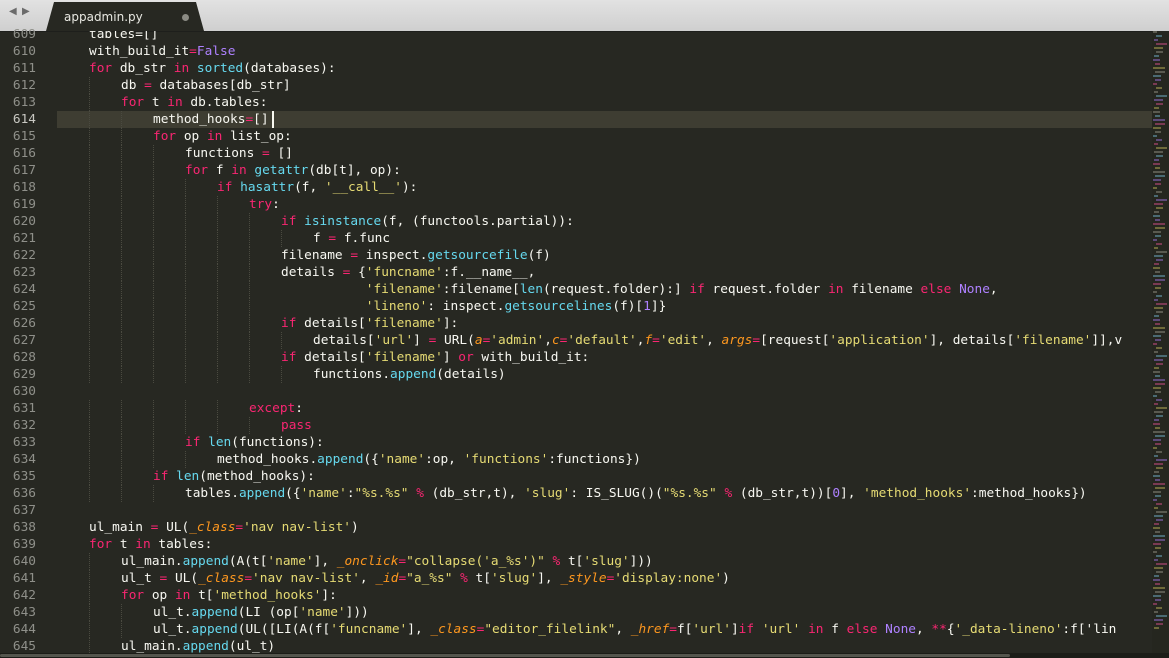 The image size is (1169, 658). I want to click on file-tab: appadmin.py, so click(125, 16).